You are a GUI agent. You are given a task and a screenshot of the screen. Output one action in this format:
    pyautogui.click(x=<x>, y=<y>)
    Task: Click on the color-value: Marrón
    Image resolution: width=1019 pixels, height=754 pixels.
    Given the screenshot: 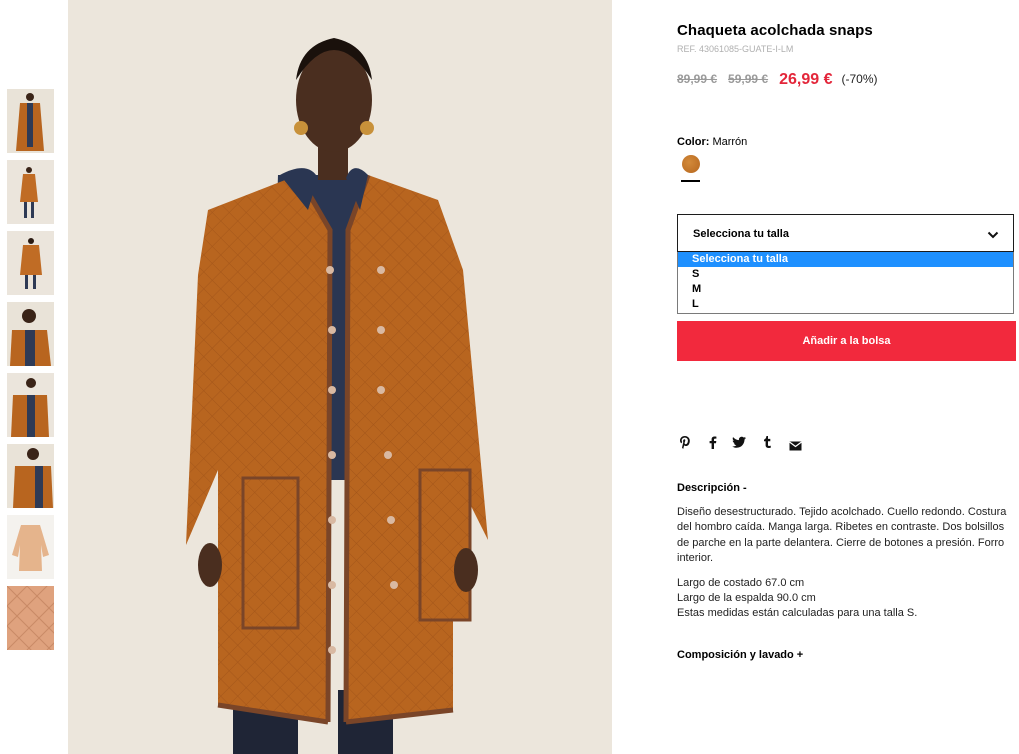 What is the action you would take?
    pyautogui.click(x=730, y=142)
    